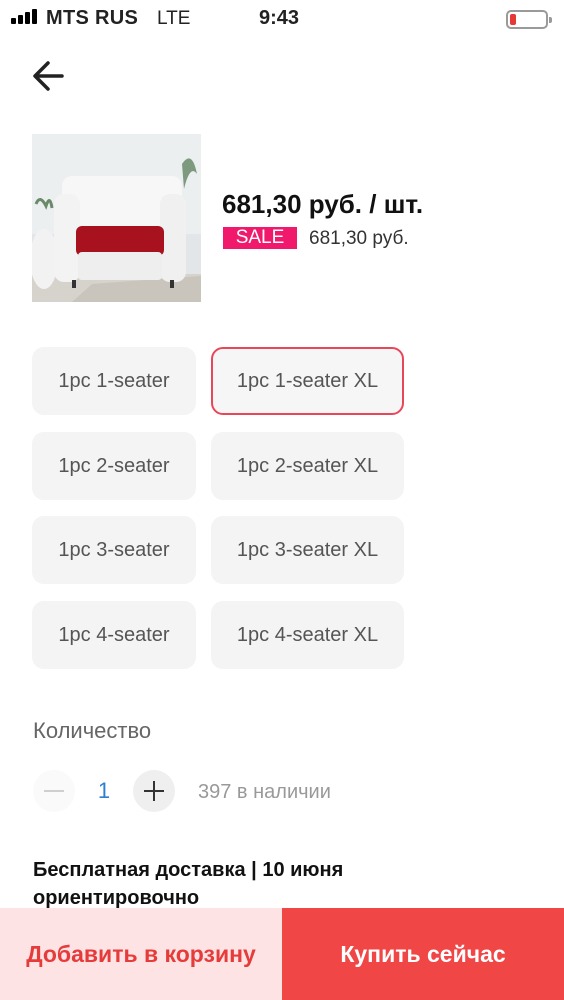 This screenshot has width=564, height=1000. I want to click on variant-option: 1pc 2-seater, so click(114, 466).